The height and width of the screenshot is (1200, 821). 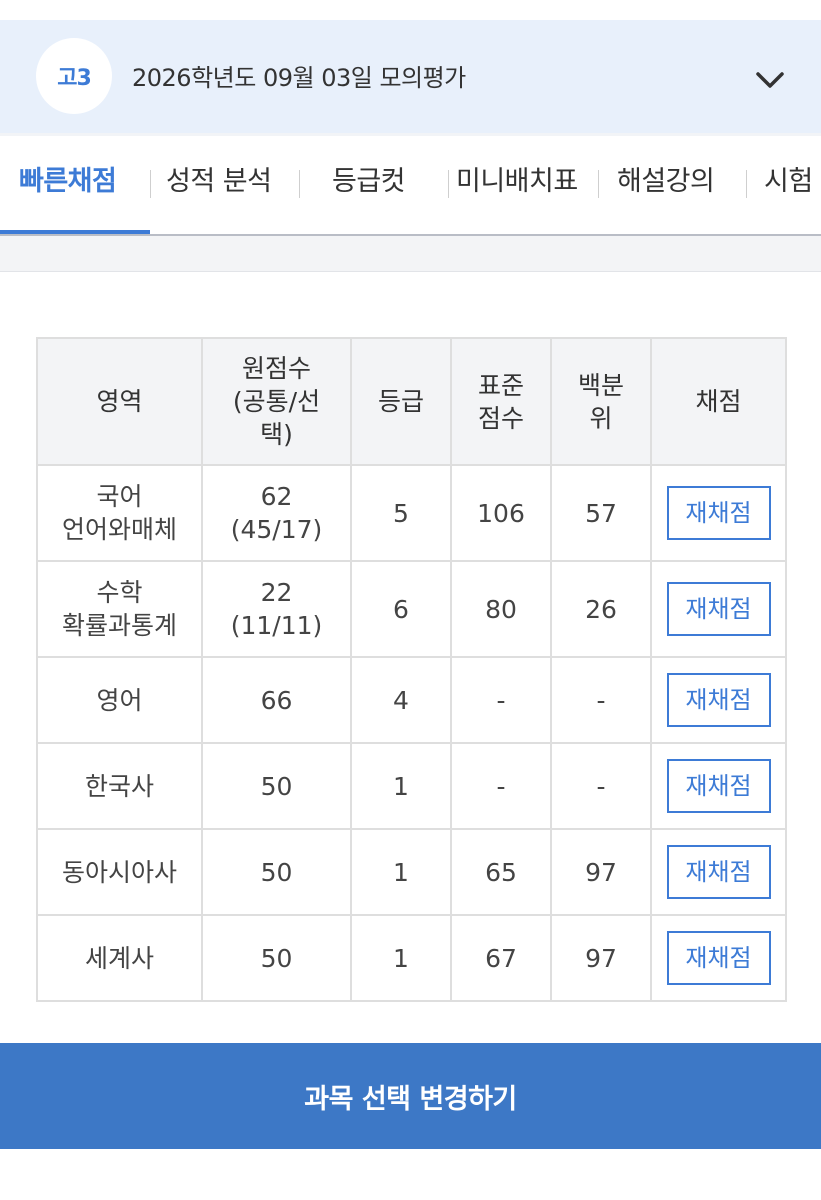 What do you see at coordinates (276, 513) in the screenshot?
I see `raw-score-cell: 62 (45/17)` at bounding box center [276, 513].